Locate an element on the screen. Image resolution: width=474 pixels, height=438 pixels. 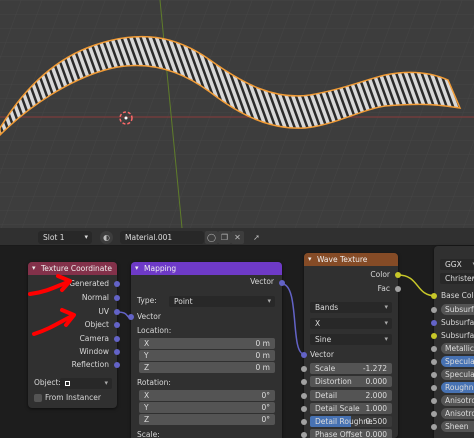
wave-fac-output-label: Fac is located at coordinates (383, 288).